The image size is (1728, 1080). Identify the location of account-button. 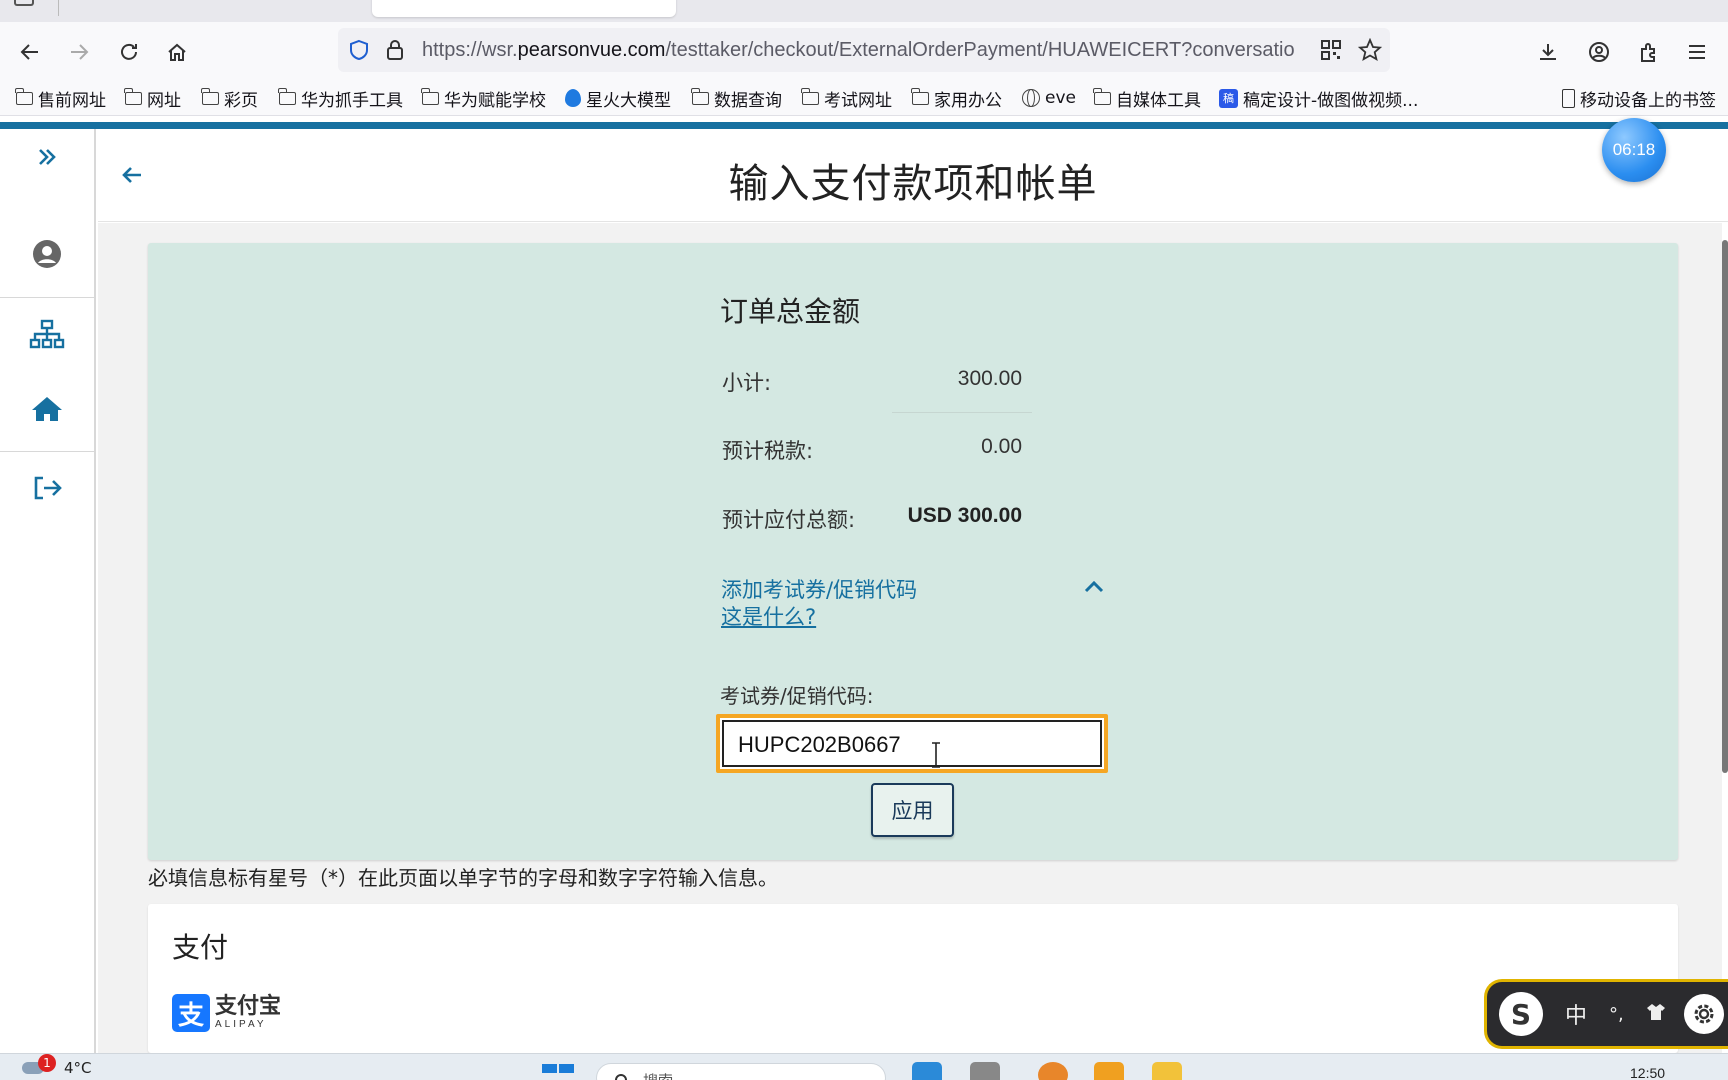
(1599, 52).